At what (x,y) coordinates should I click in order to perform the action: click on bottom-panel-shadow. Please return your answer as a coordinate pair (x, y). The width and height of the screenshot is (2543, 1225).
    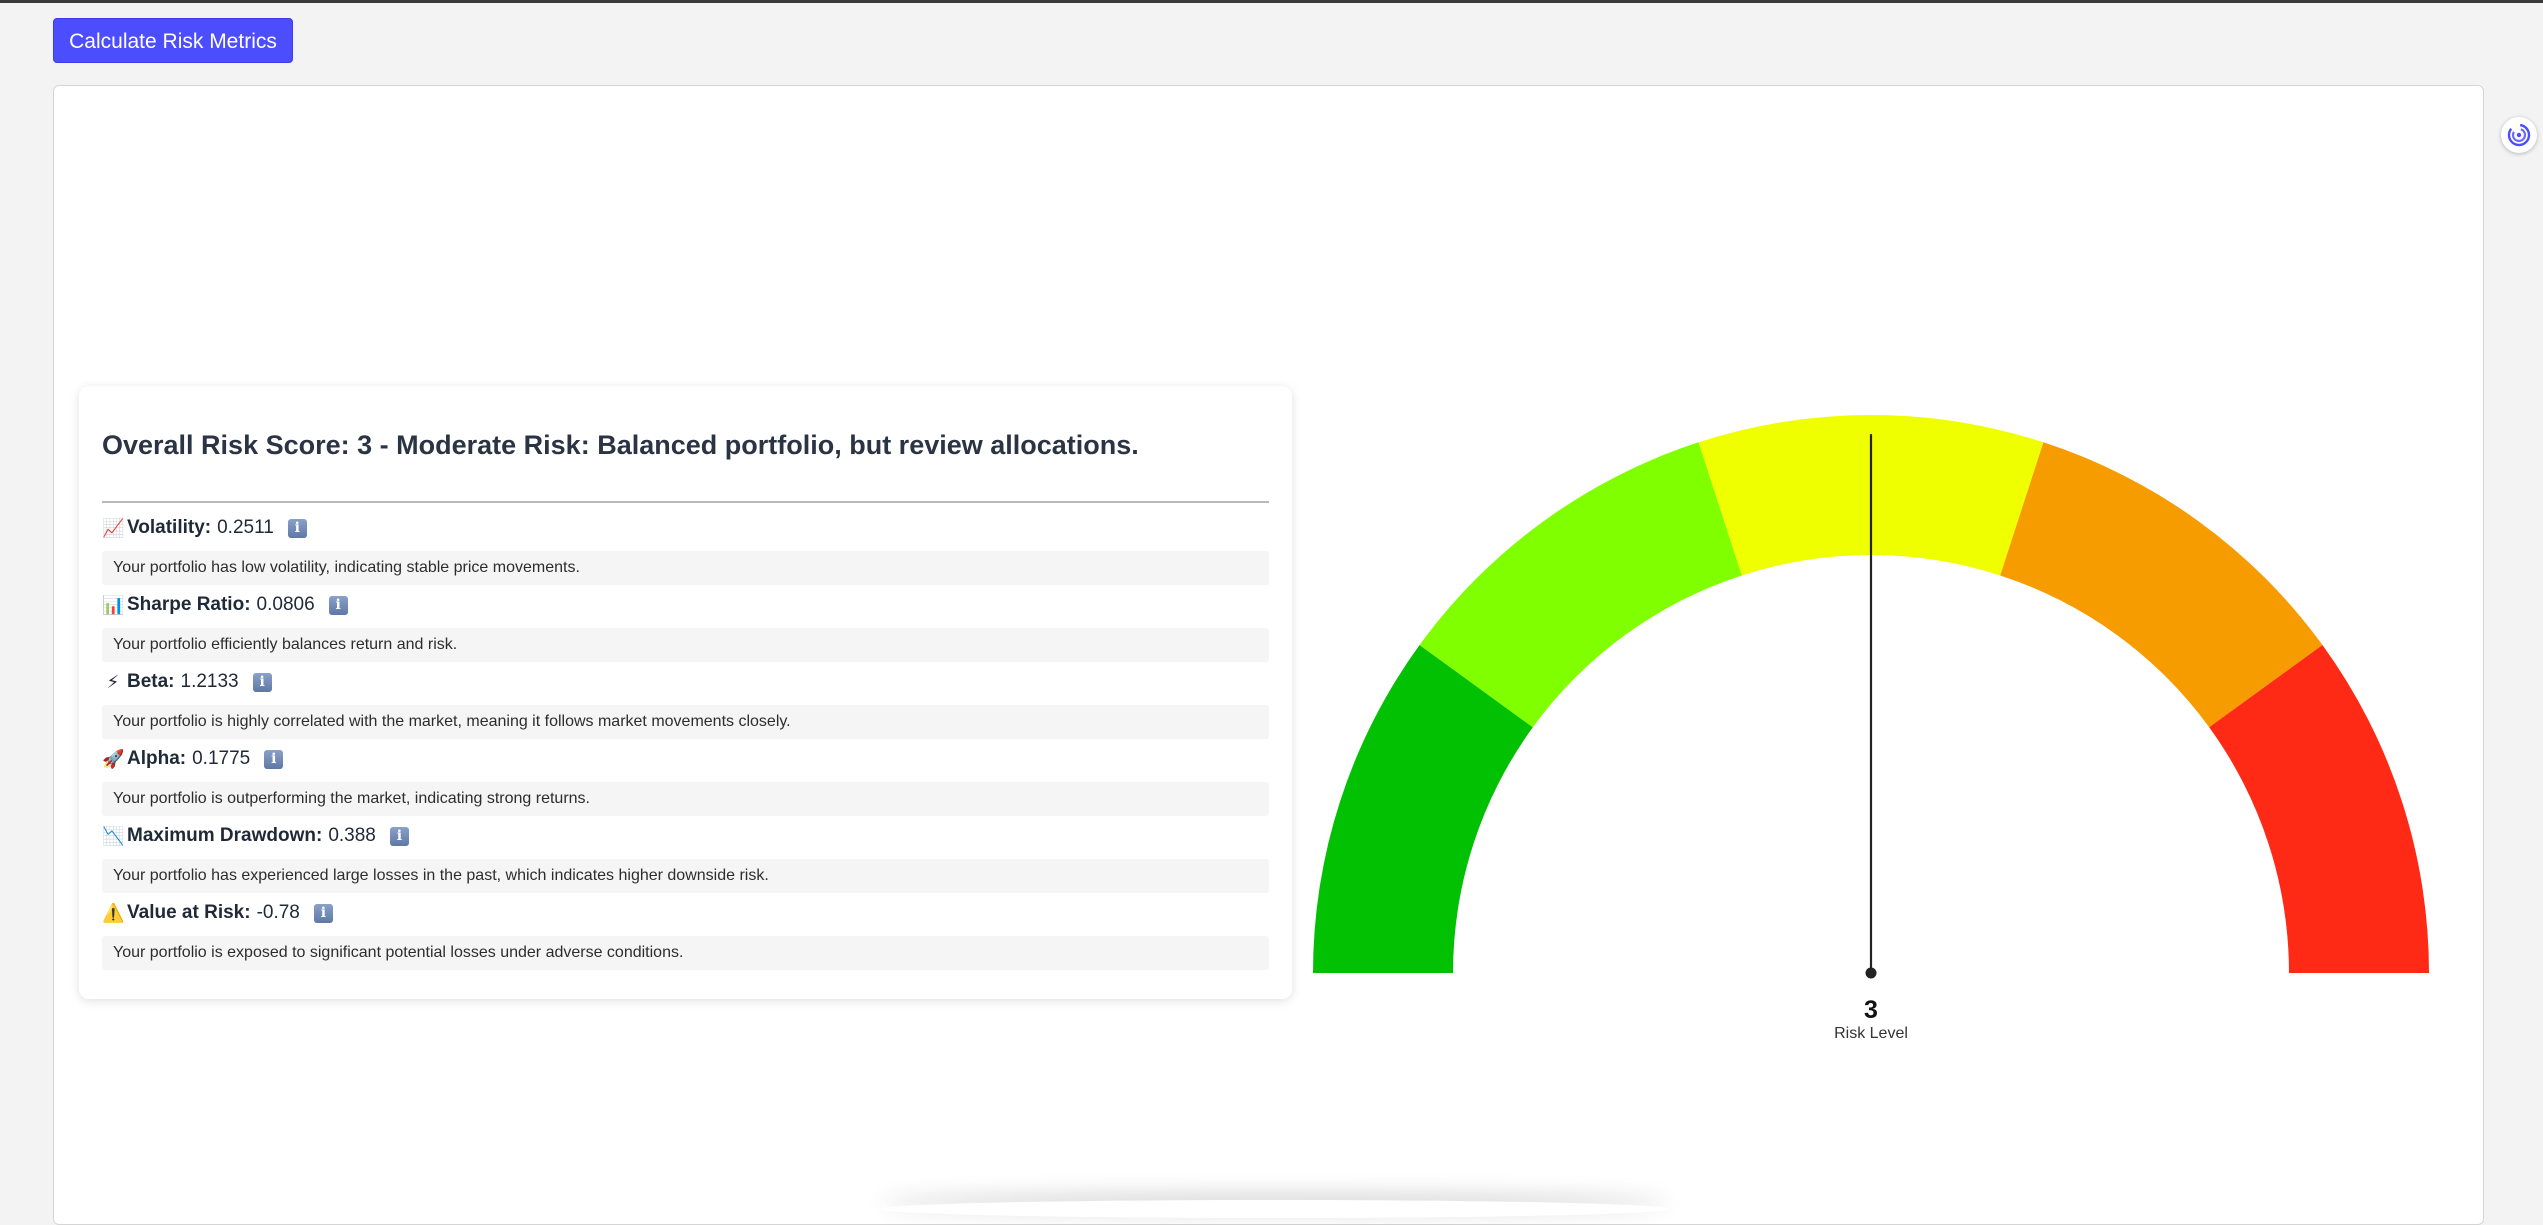
    Looking at the image, I should click on (1275, 1209).